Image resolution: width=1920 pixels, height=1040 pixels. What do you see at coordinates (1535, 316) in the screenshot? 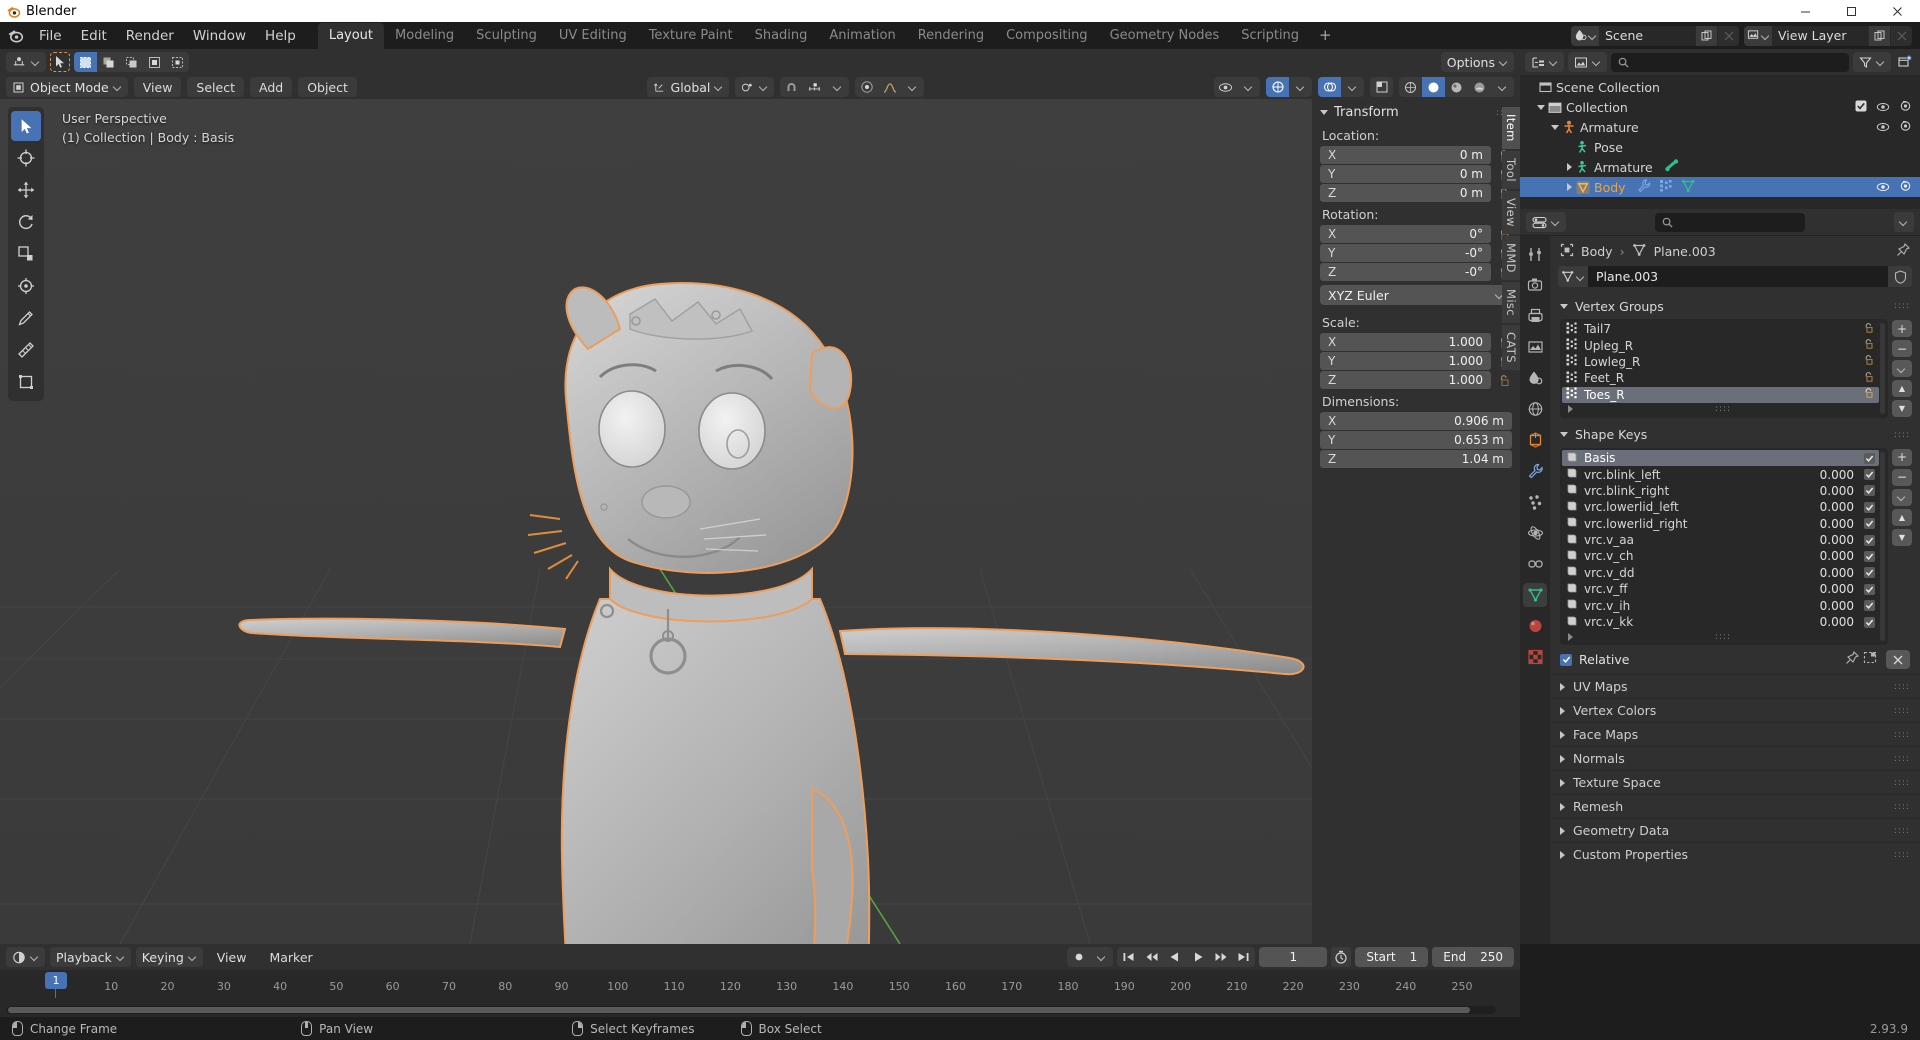
I see `output-tab` at bounding box center [1535, 316].